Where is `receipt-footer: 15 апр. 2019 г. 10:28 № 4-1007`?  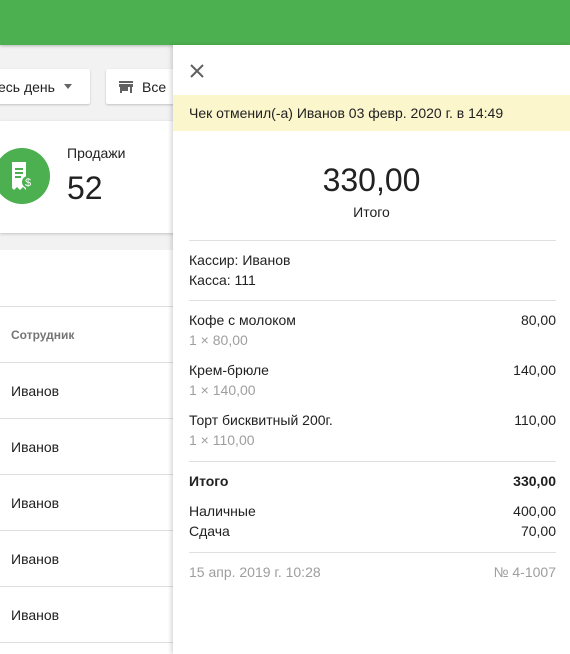 receipt-footer: 15 апр. 2019 г. 10:28 № 4-1007 is located at coordinates (372, 572).